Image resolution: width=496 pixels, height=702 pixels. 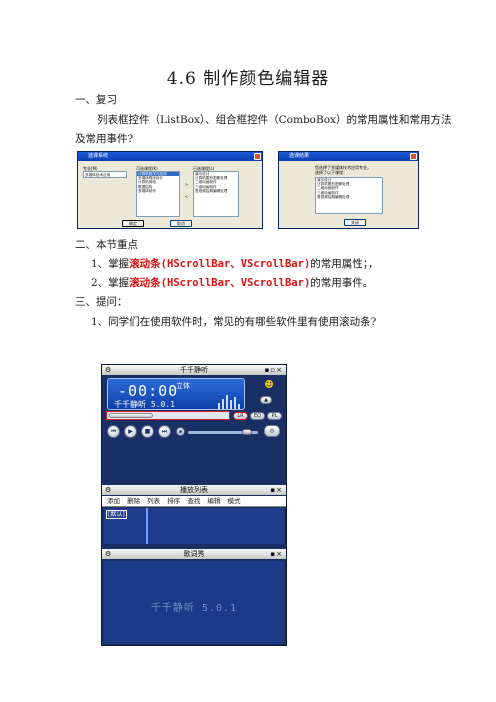 I want to click on move-right-icon: >, so click(x=186, y=184).